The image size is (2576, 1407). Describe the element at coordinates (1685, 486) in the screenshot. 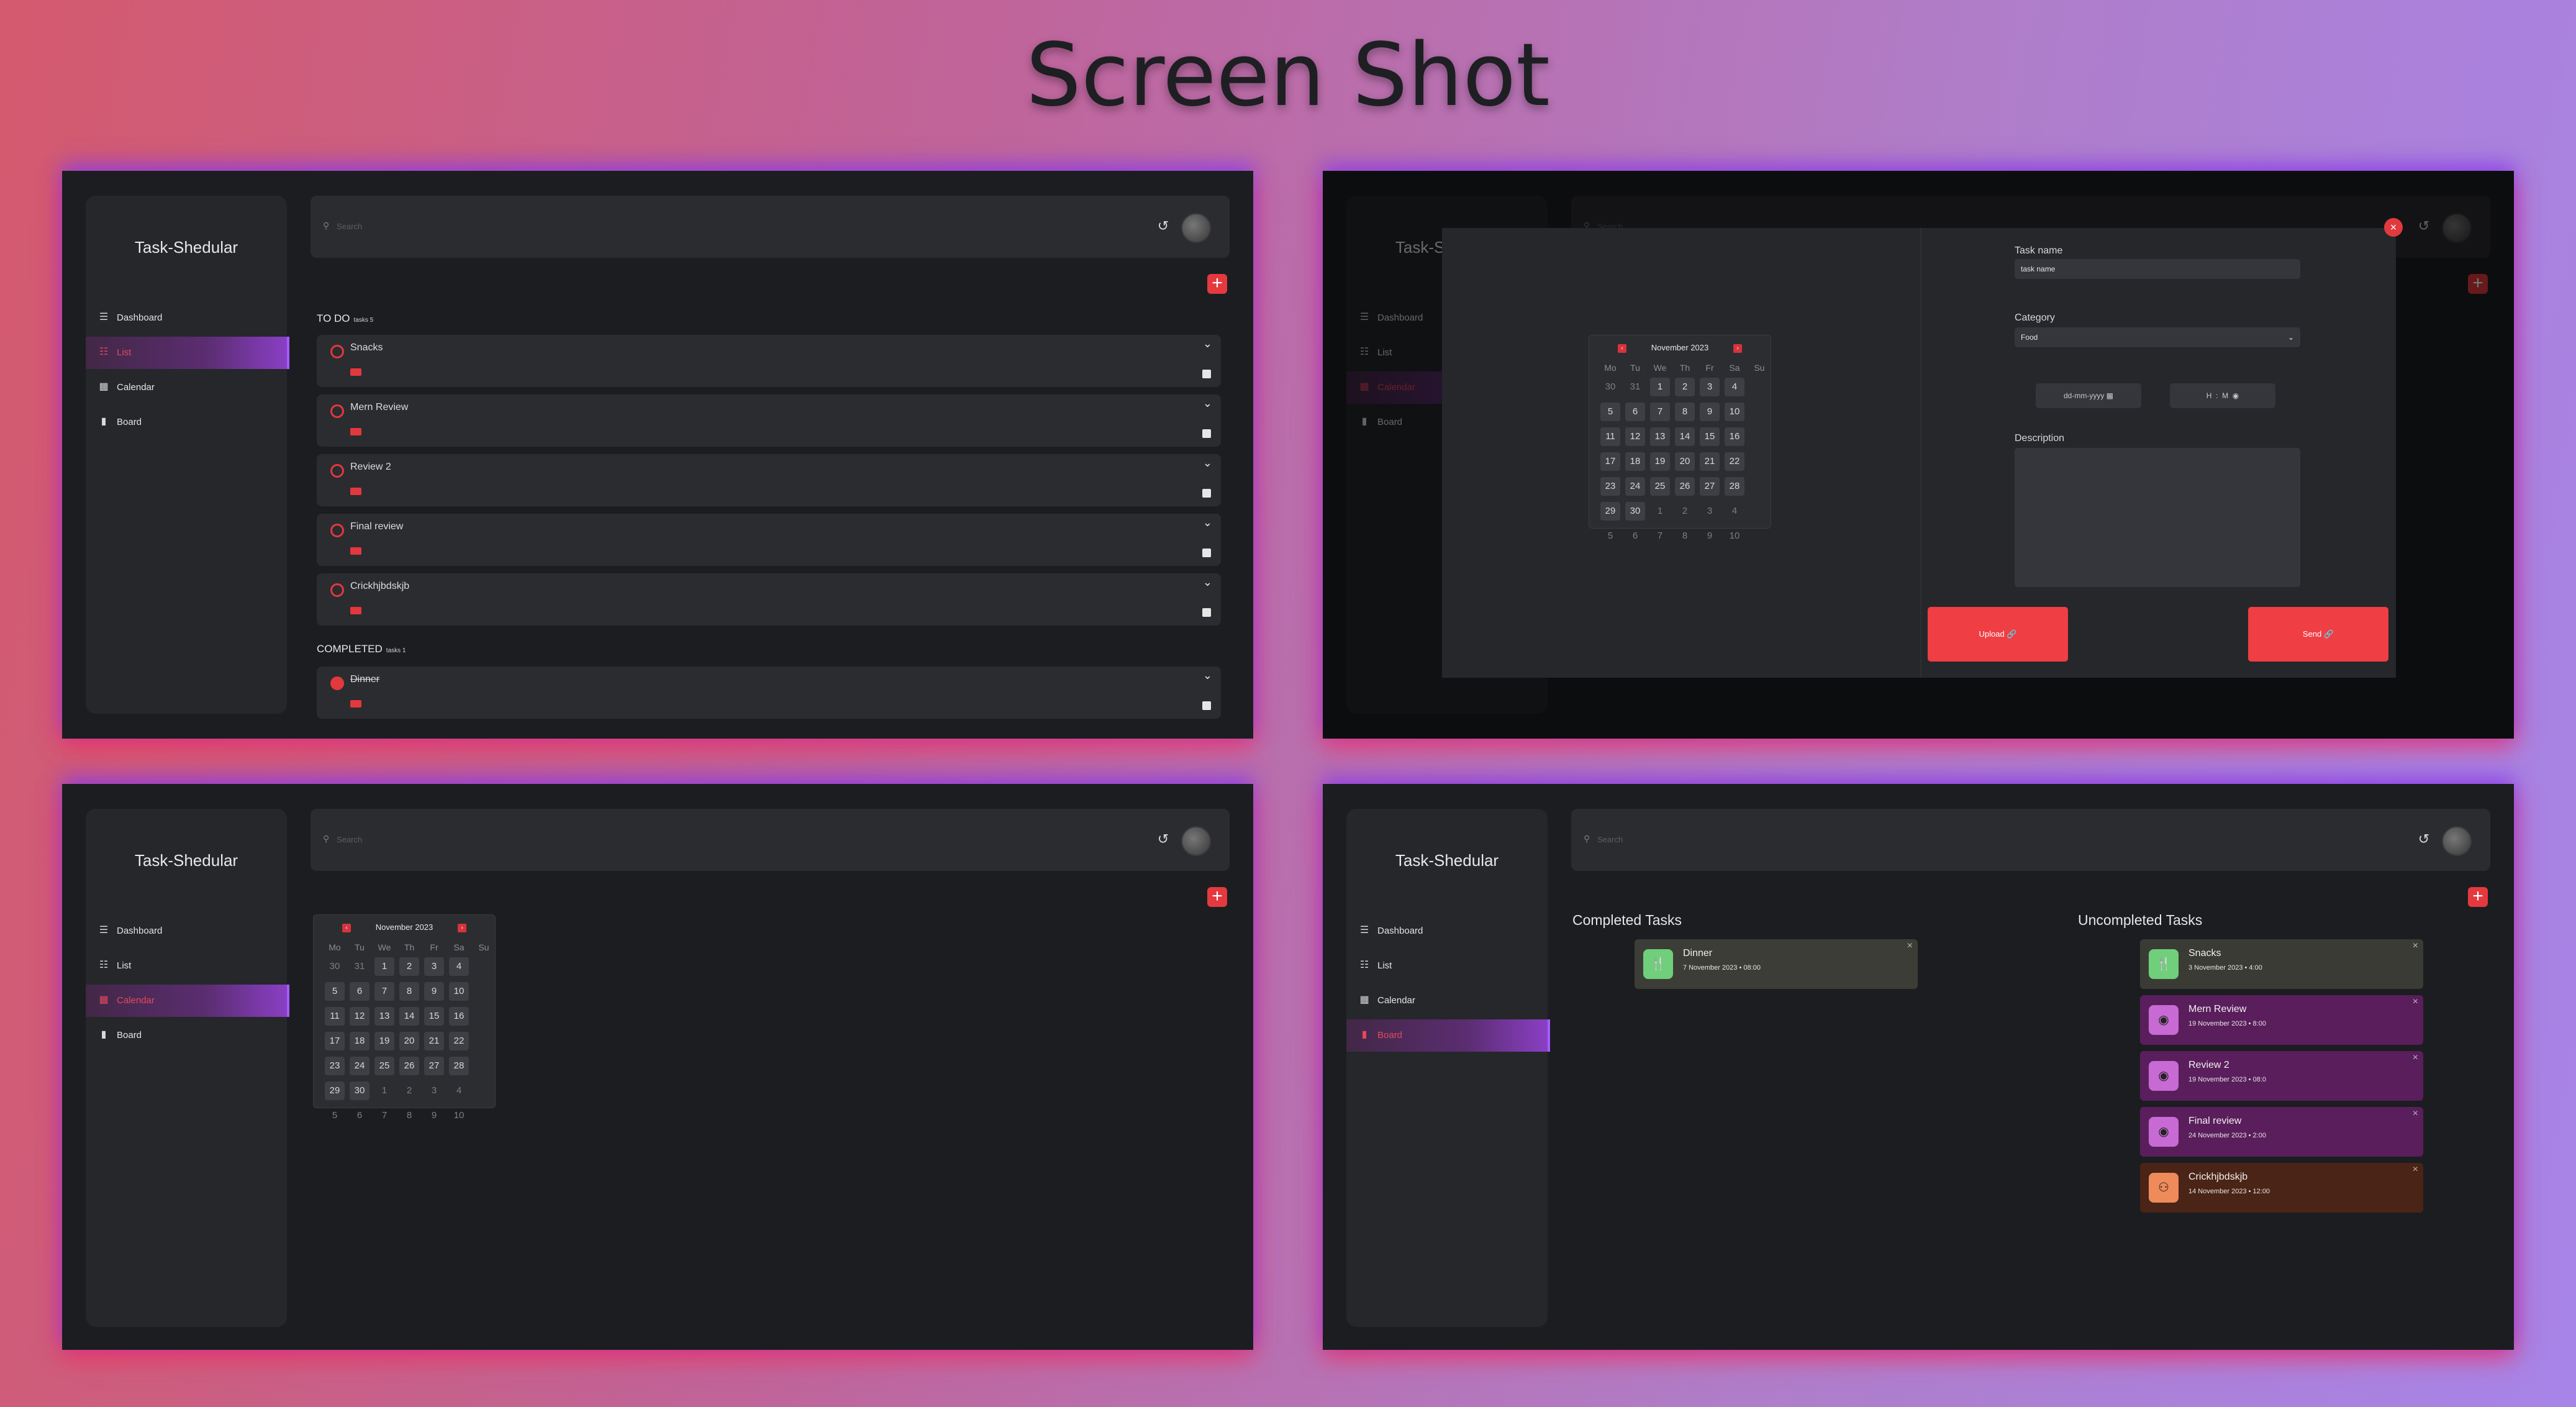

I see `calendar-day: 26` at that location.